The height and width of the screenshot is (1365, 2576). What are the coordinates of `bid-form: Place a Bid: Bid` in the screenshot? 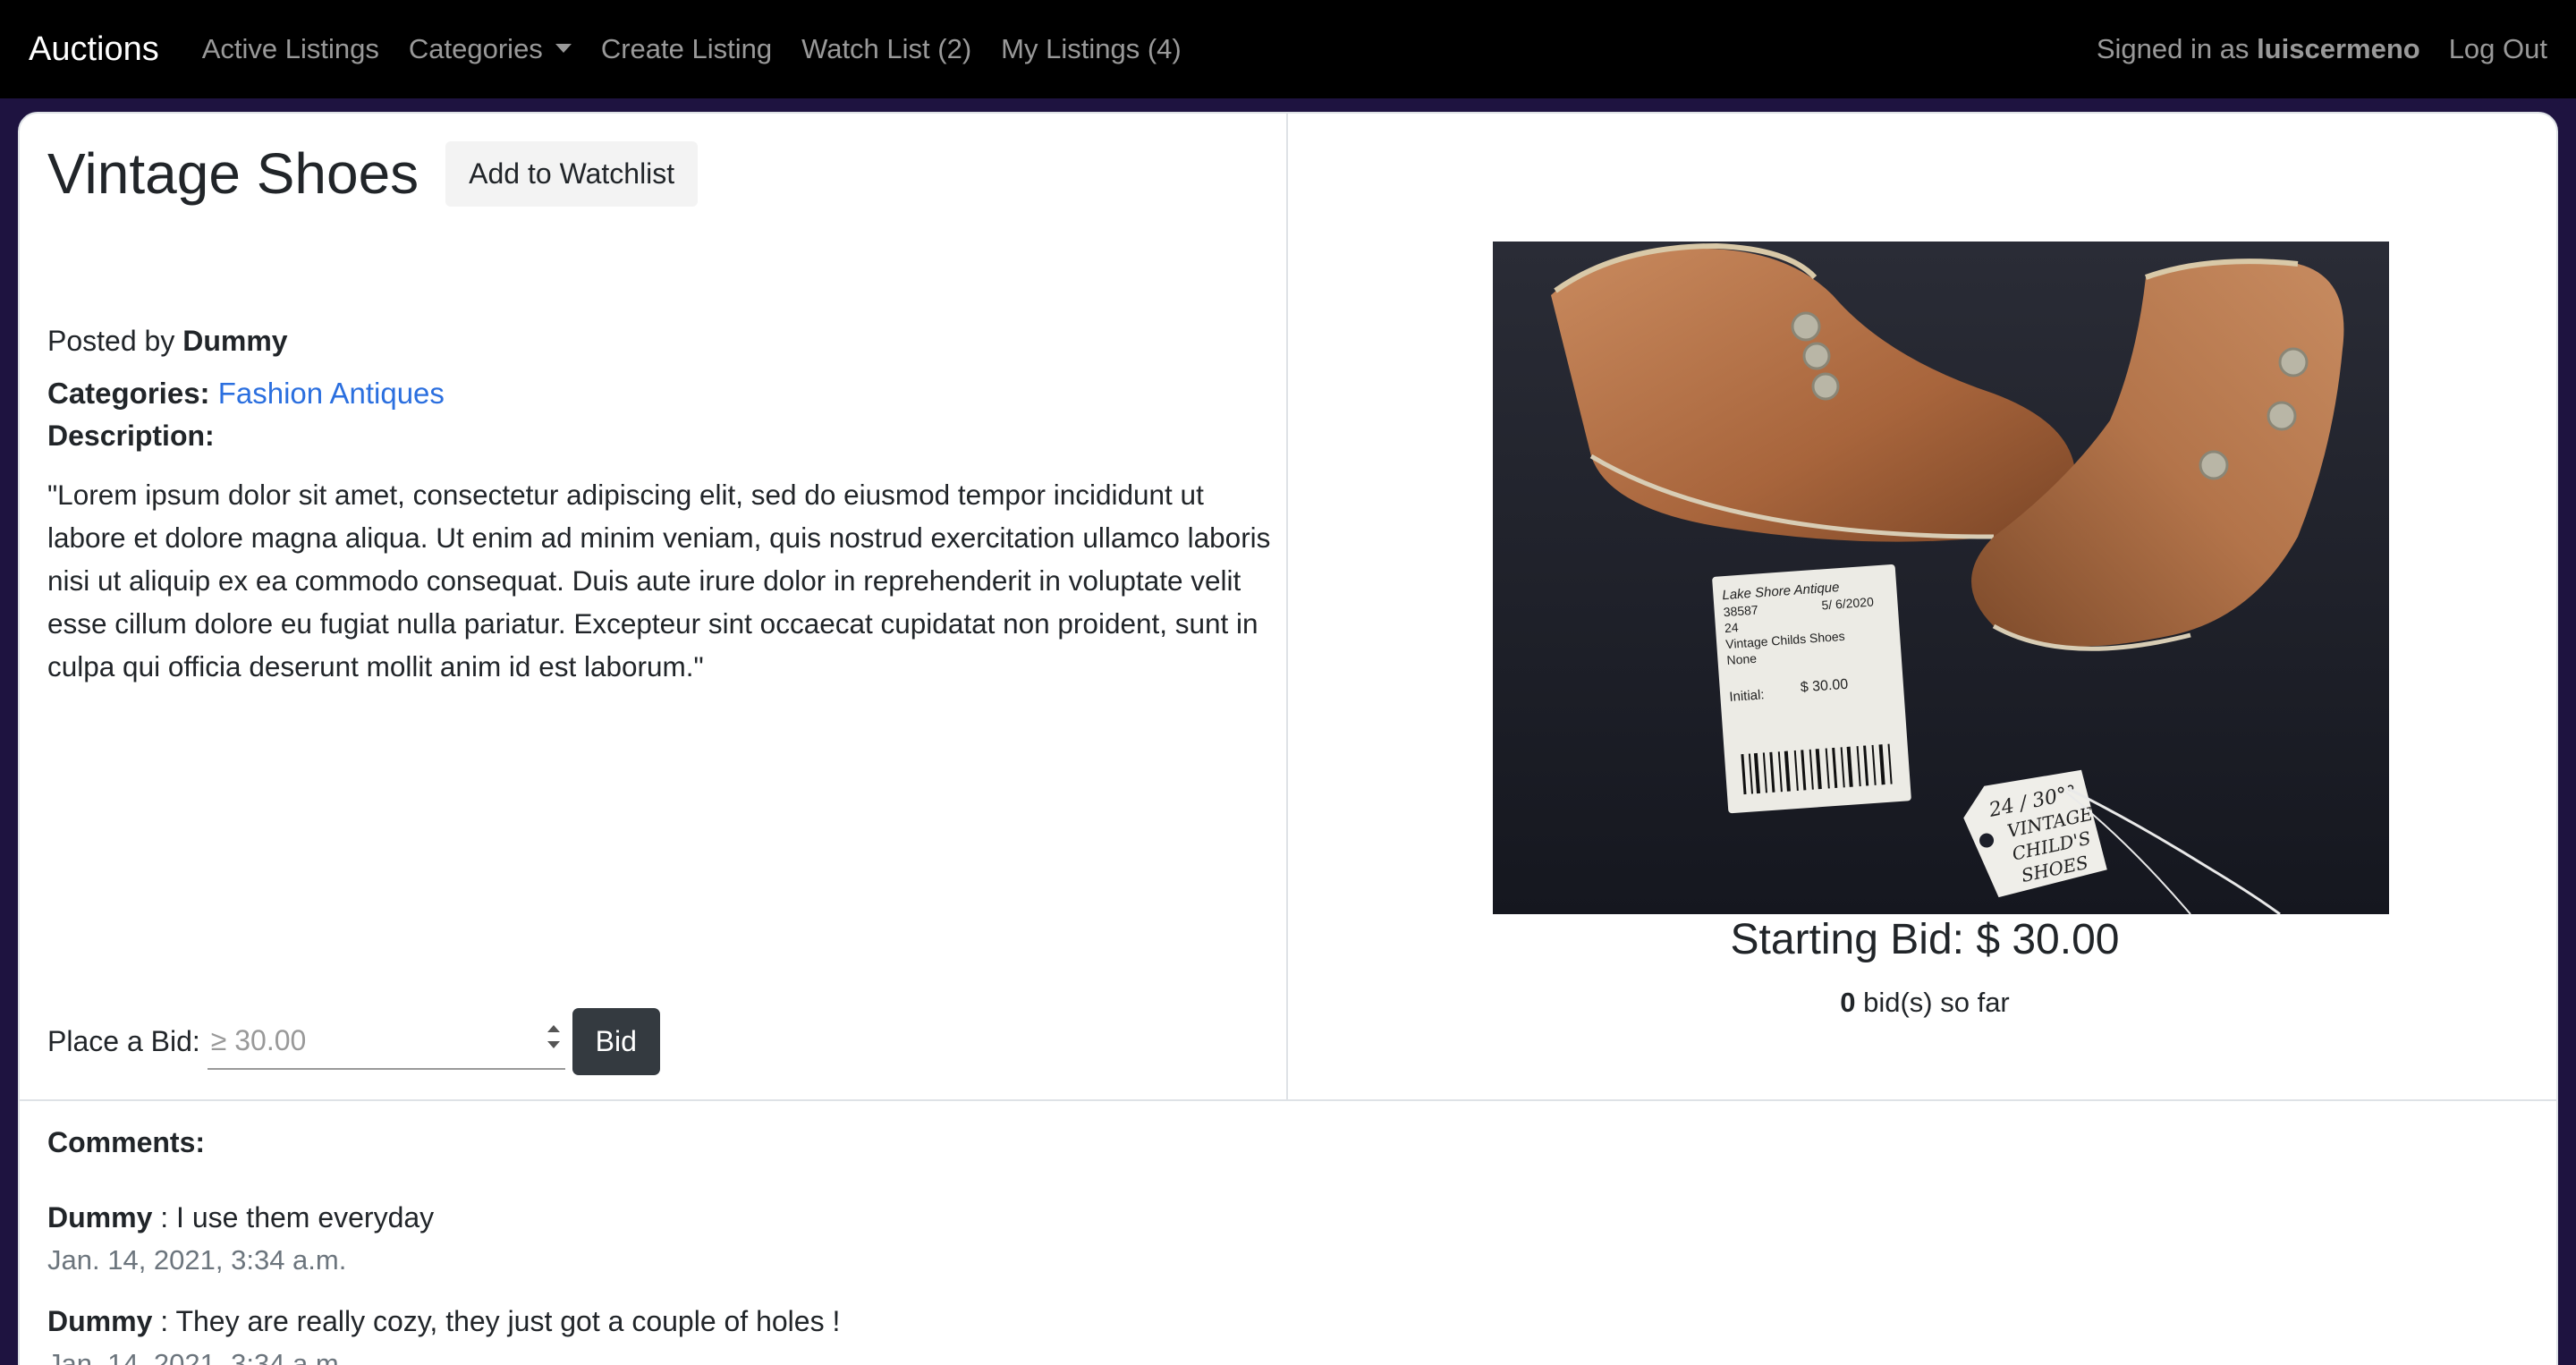 It's located at (353, 1041).